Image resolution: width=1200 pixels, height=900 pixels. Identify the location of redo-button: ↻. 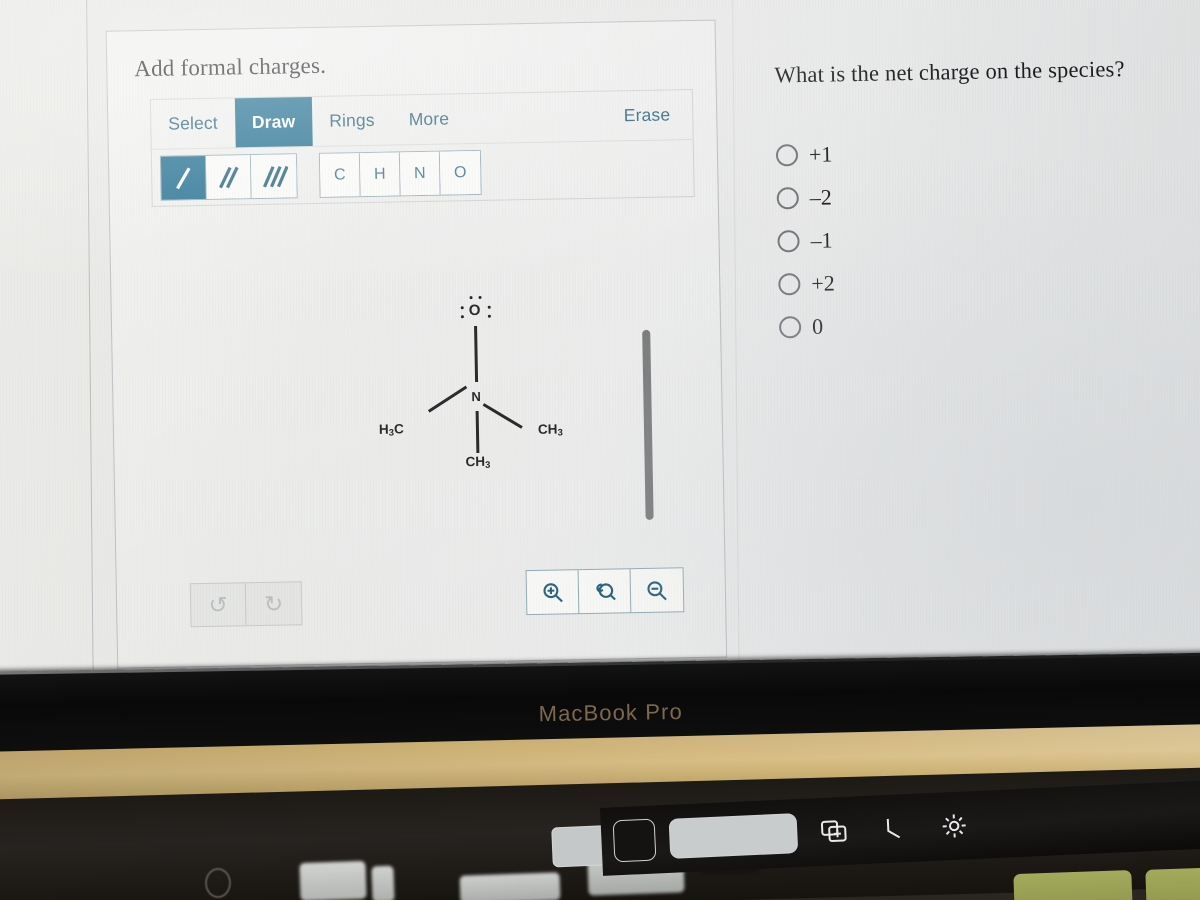
(274, 603).